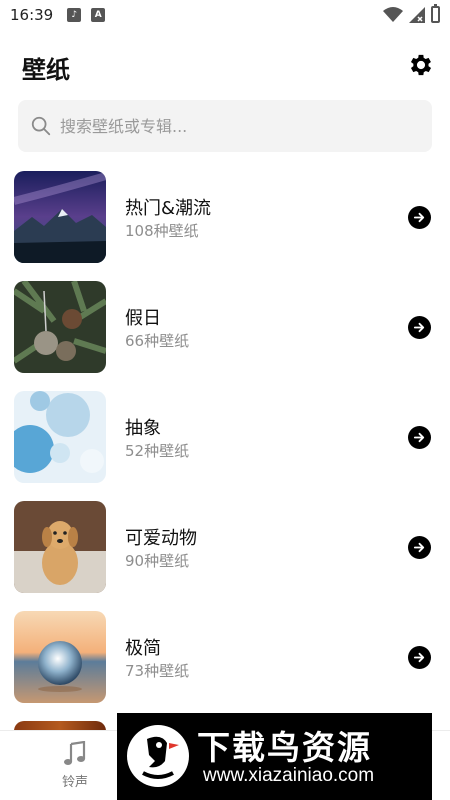 The image size is (450, 800). I want to click on signal-icon, so click(417, 14).